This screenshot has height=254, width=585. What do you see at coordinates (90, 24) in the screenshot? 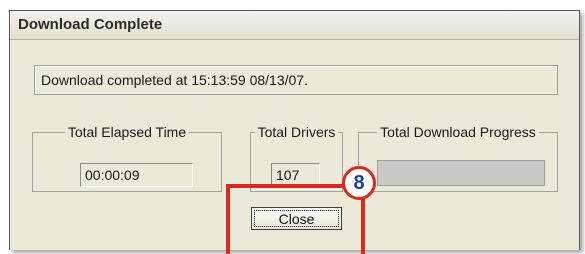
I see `dialog-title: Download Complete` at bounding box center [90, 24].